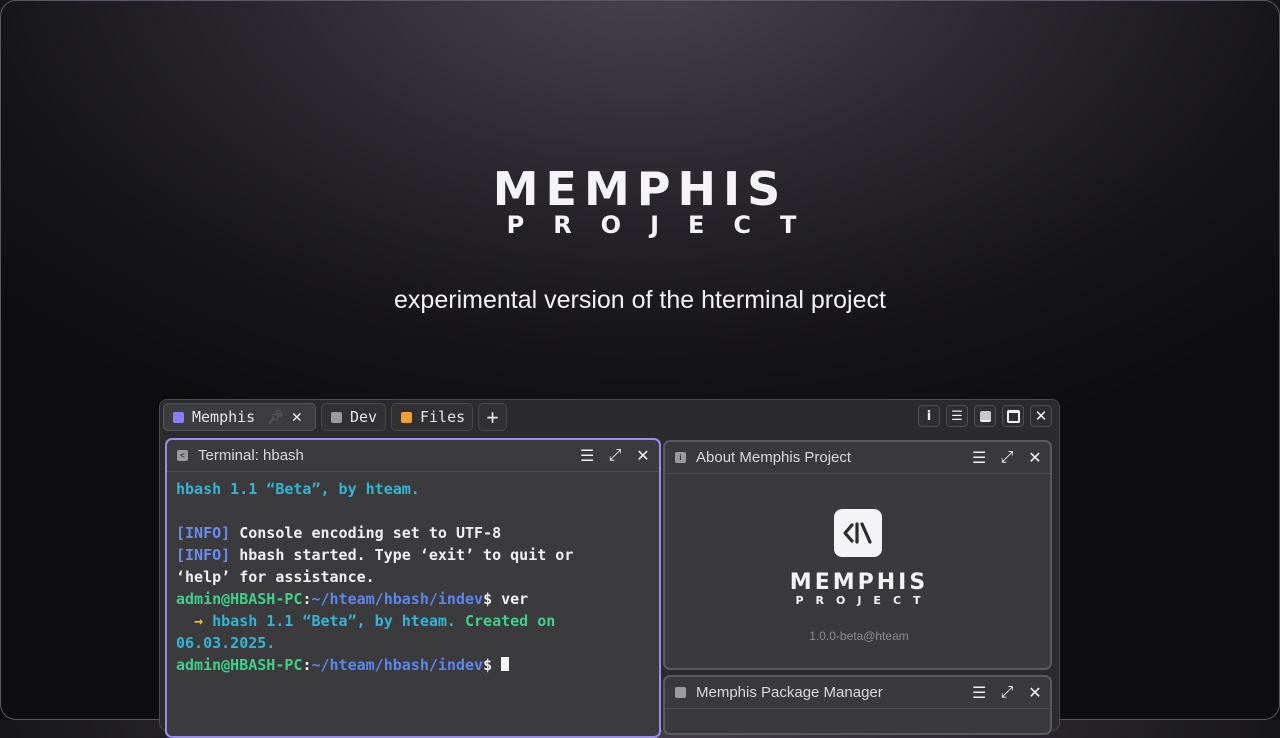  I want to click on terminal-banner: hbash 1.1 “Beta”, by hteam., so click(298, 489).